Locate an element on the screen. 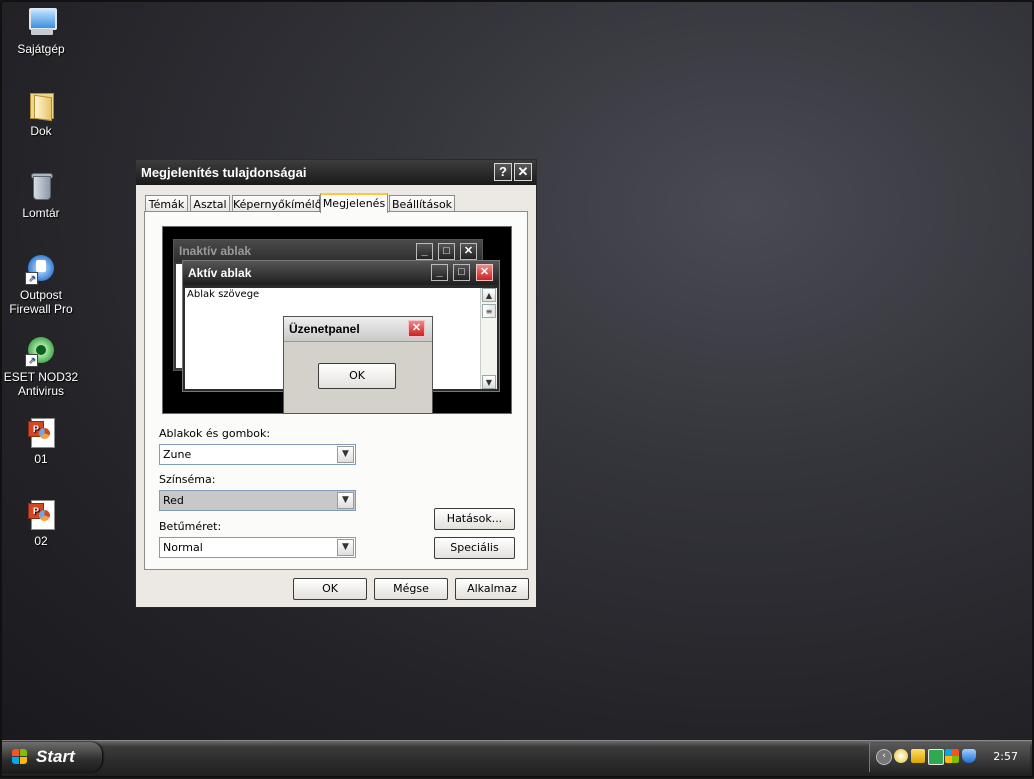 This screenshot has height=779, width=1034. shield-icon is located at coordinates (969, 756).